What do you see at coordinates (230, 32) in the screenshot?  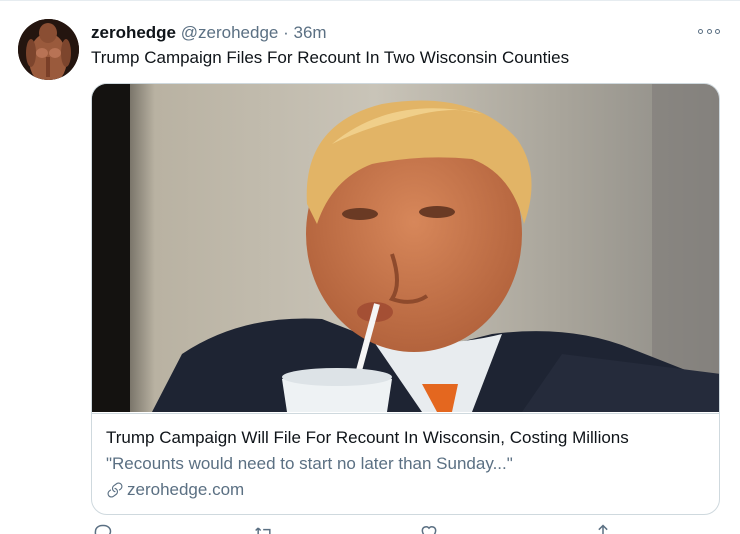 I see `handle: @zerohedge` at bounding box center [230, 32].